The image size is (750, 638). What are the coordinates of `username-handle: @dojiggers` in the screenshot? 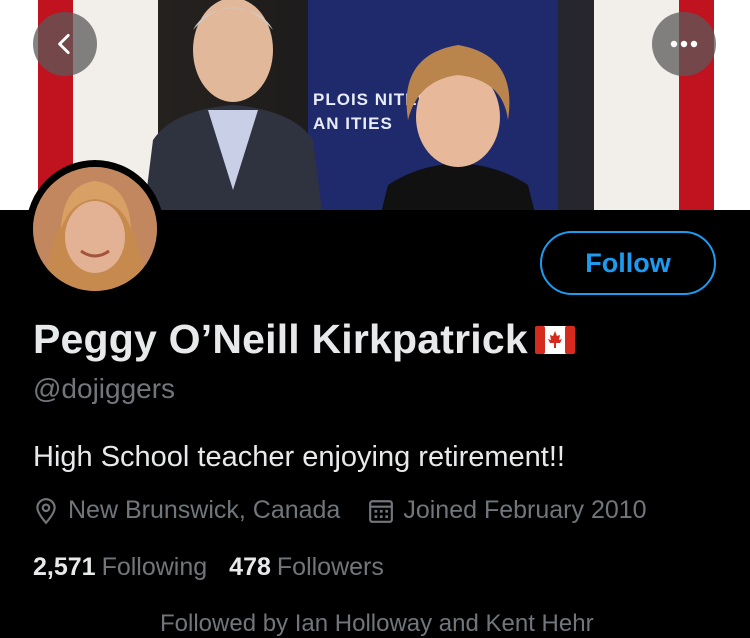 It's located at (104, 388).